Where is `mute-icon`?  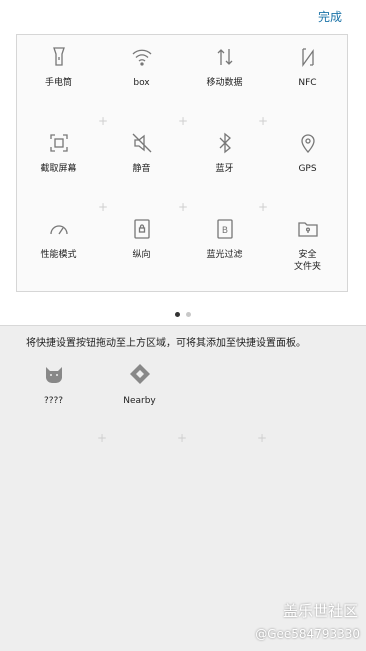
mute-icon is located at coordinates (141, 143).